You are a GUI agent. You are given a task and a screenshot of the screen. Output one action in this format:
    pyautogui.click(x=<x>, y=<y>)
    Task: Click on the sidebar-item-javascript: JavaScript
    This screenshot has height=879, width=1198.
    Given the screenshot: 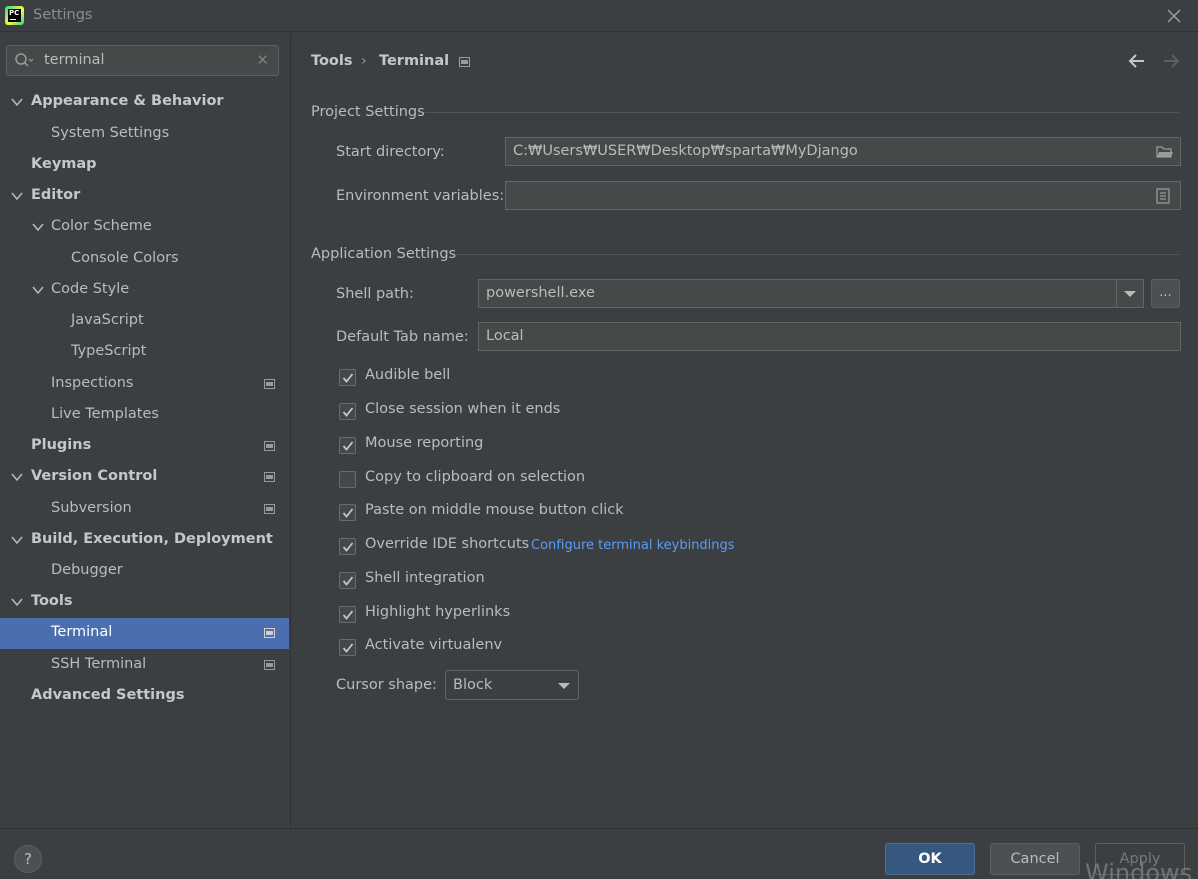 What is the action you would take?
    pyautogui.click(x=144, y=321)
    